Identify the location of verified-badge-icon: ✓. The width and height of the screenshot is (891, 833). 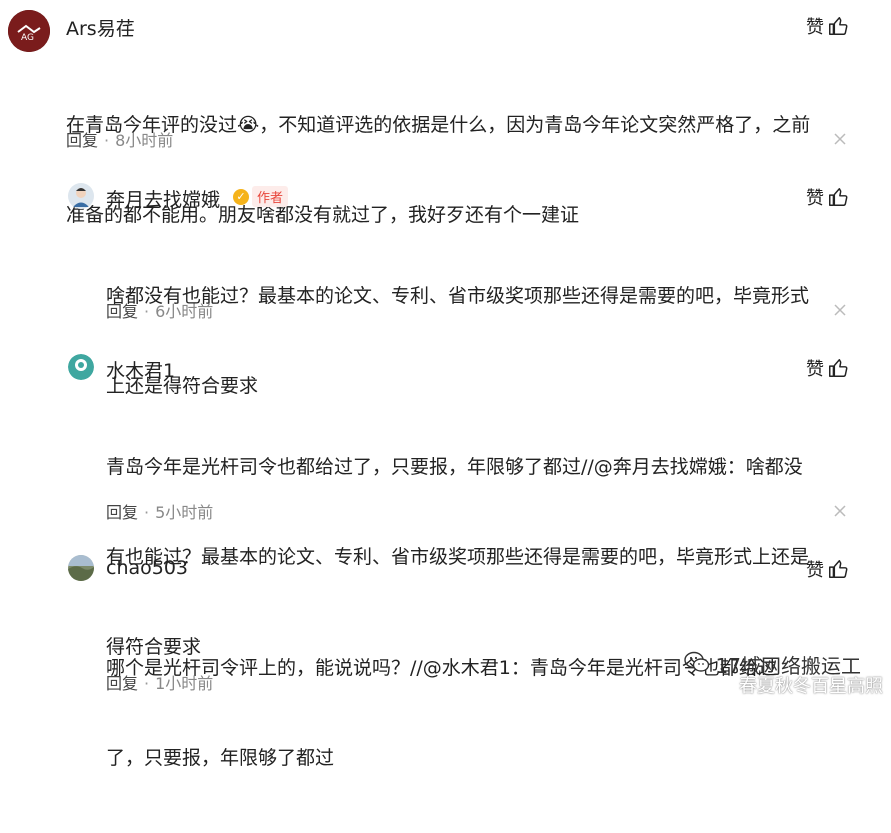
(241, 197).